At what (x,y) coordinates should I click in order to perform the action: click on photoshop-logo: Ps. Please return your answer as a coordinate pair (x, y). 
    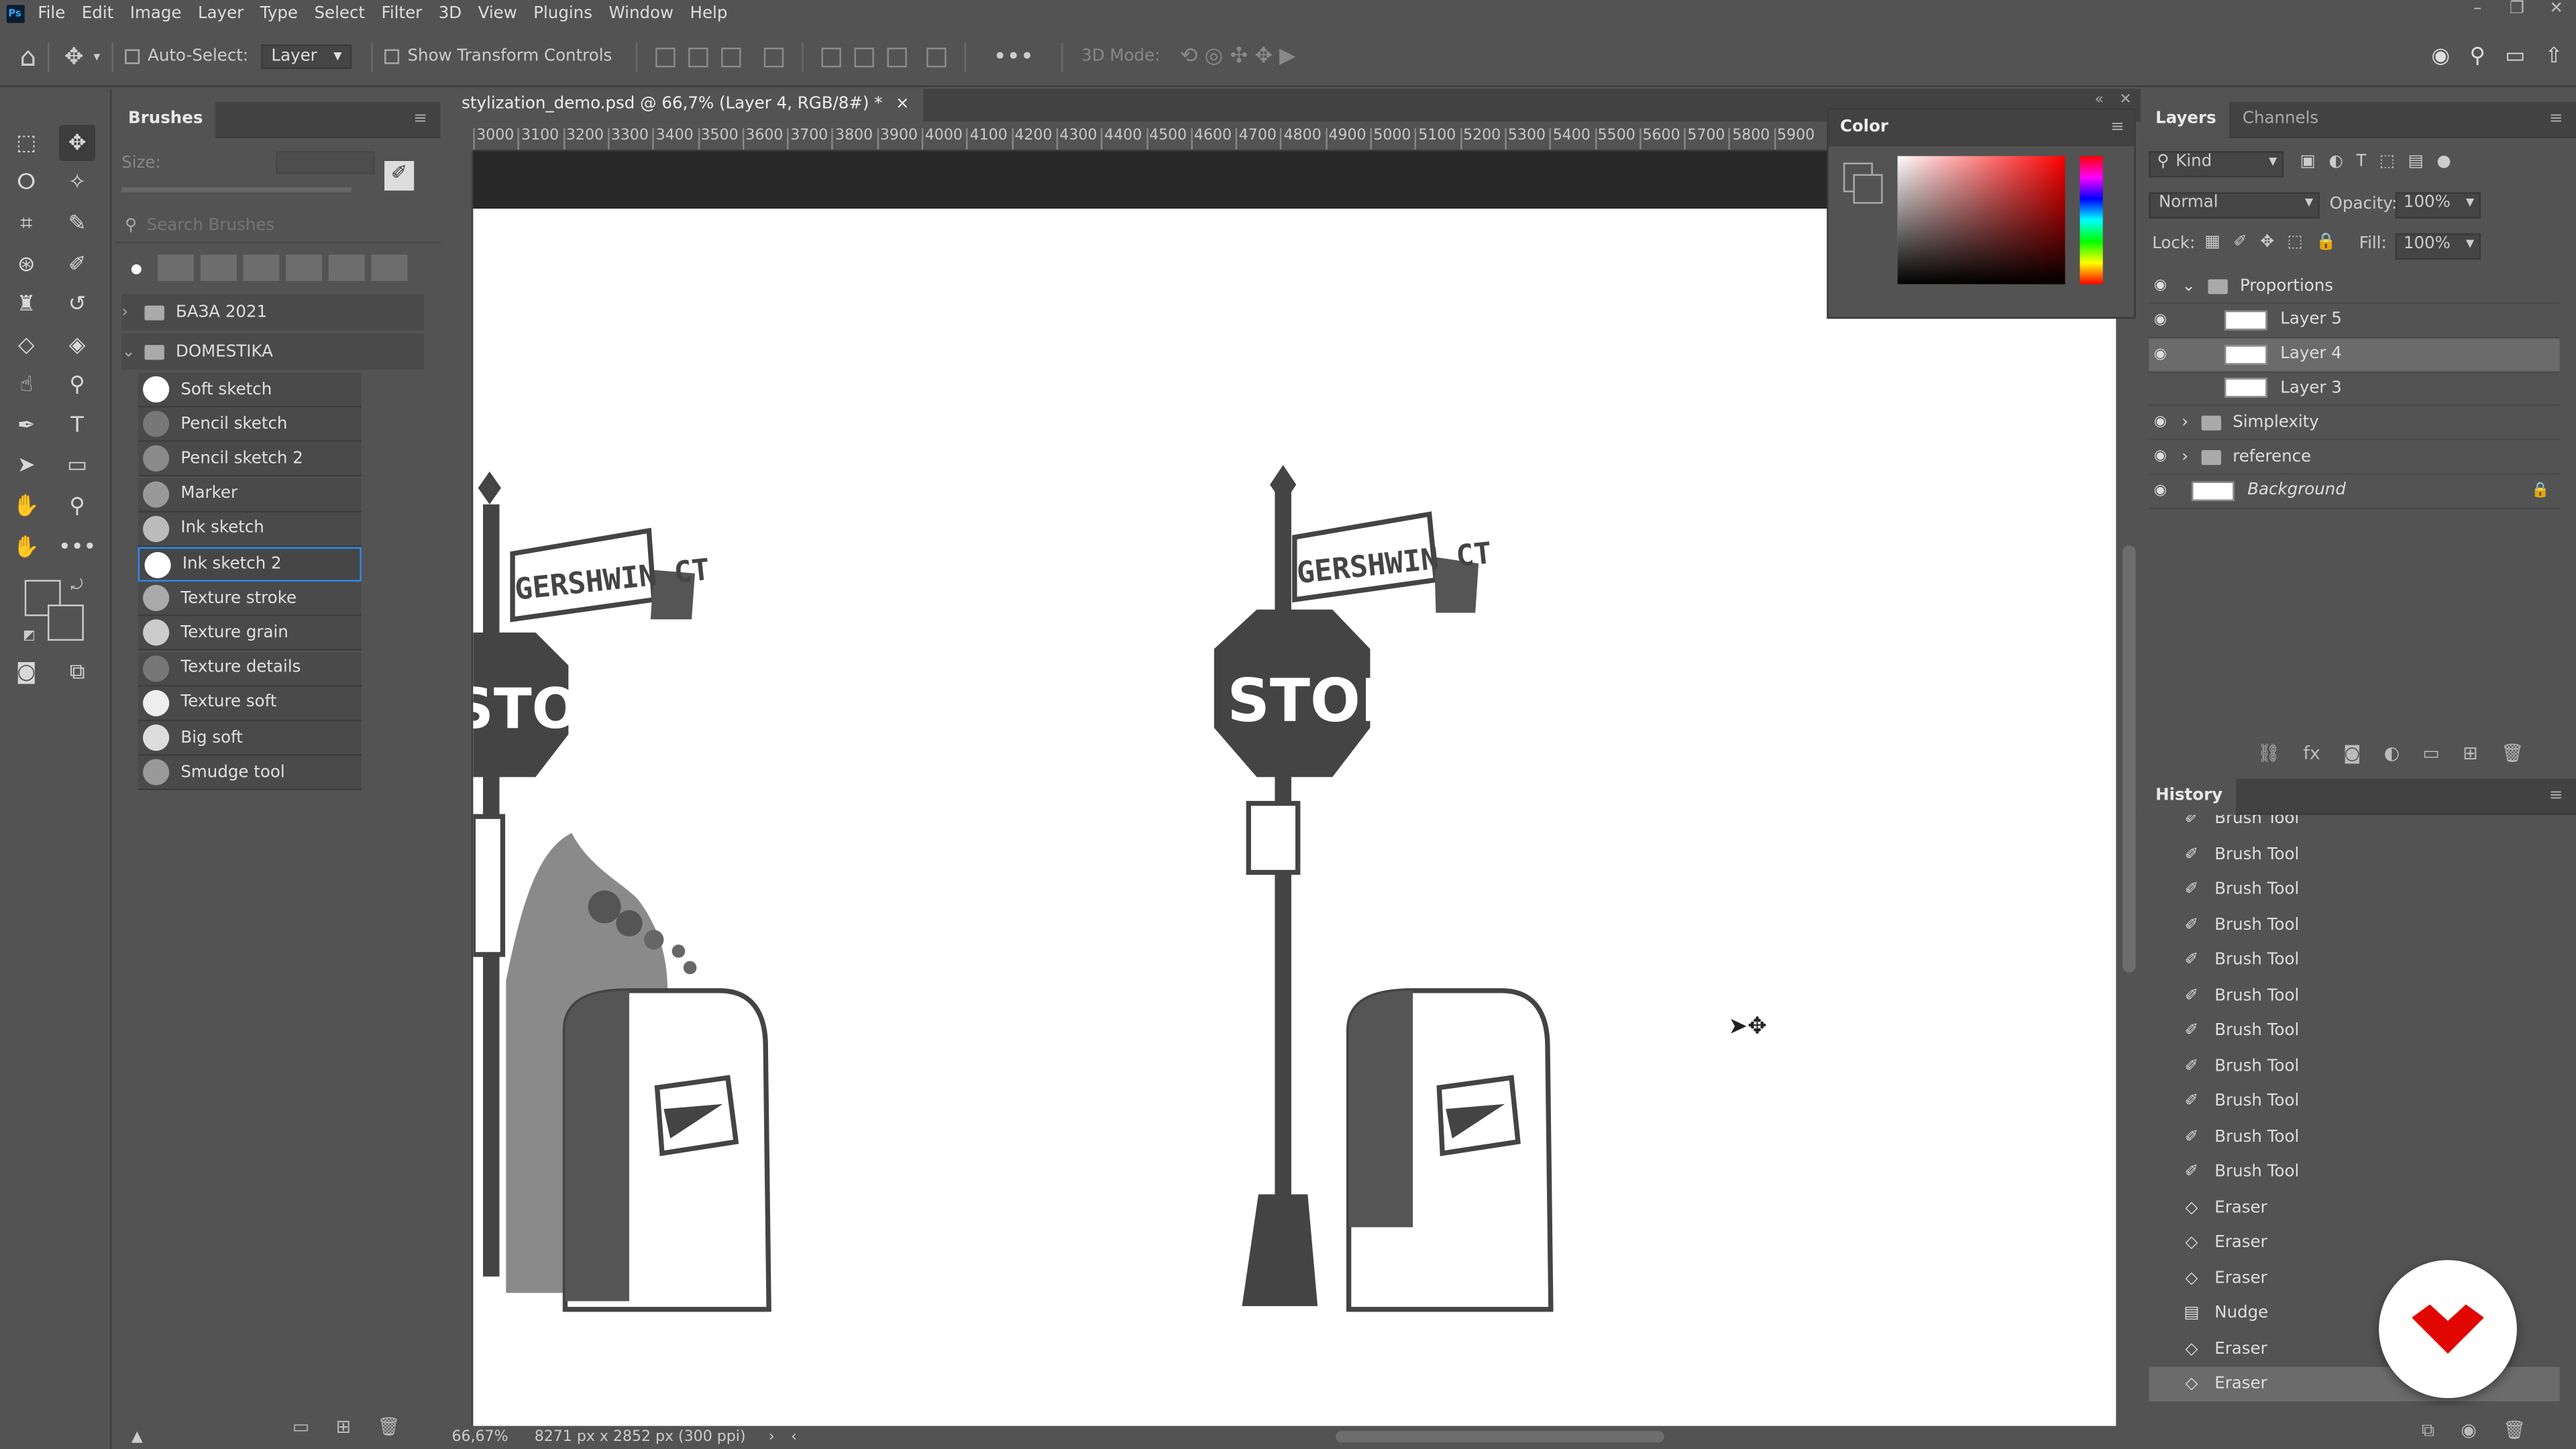
    Looking at the image, I should click on (15, 14).